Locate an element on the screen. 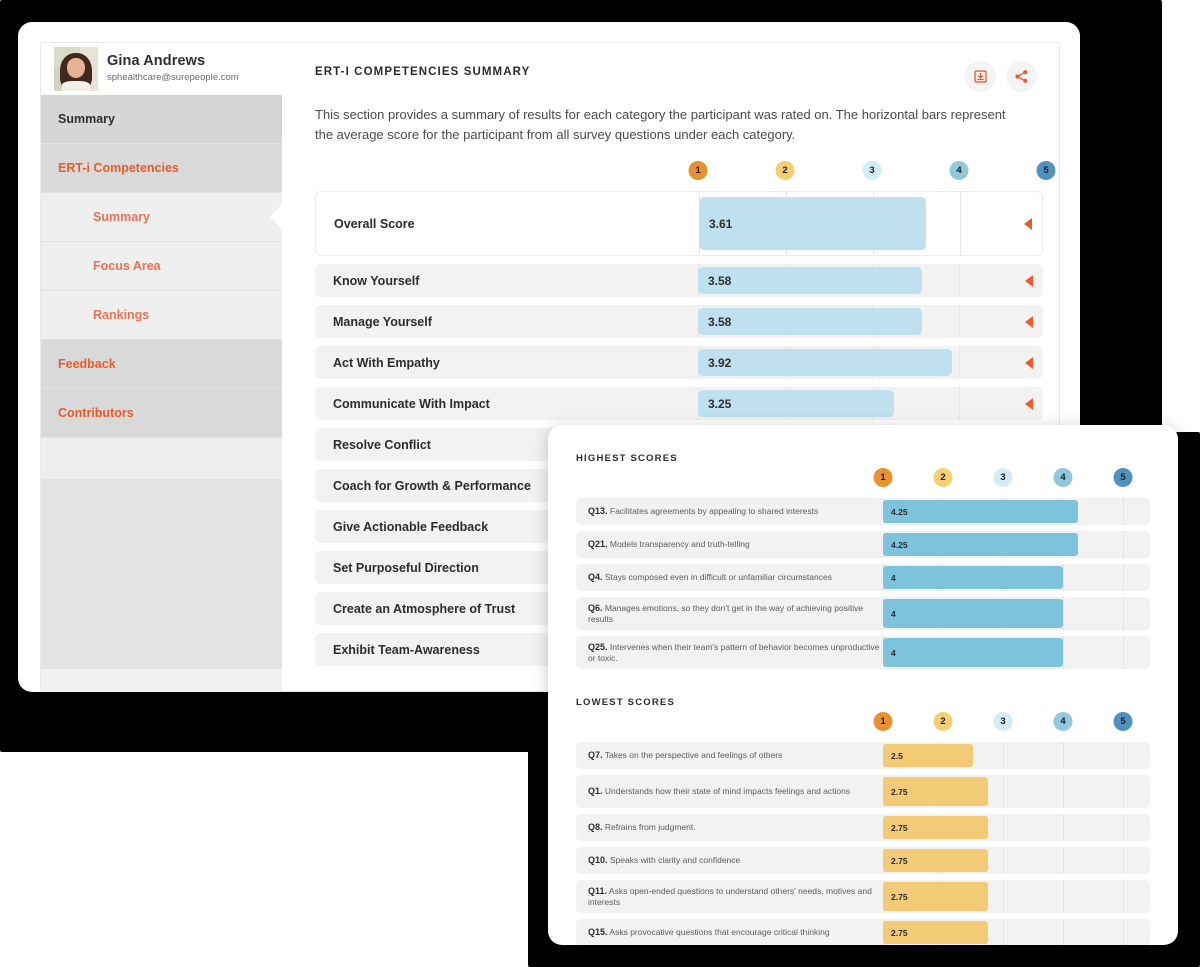 Image resolution: width=1200 pixels, height=967 pixels. sidebar-item-rankings: Rankings is located at coordinates (161, 315).